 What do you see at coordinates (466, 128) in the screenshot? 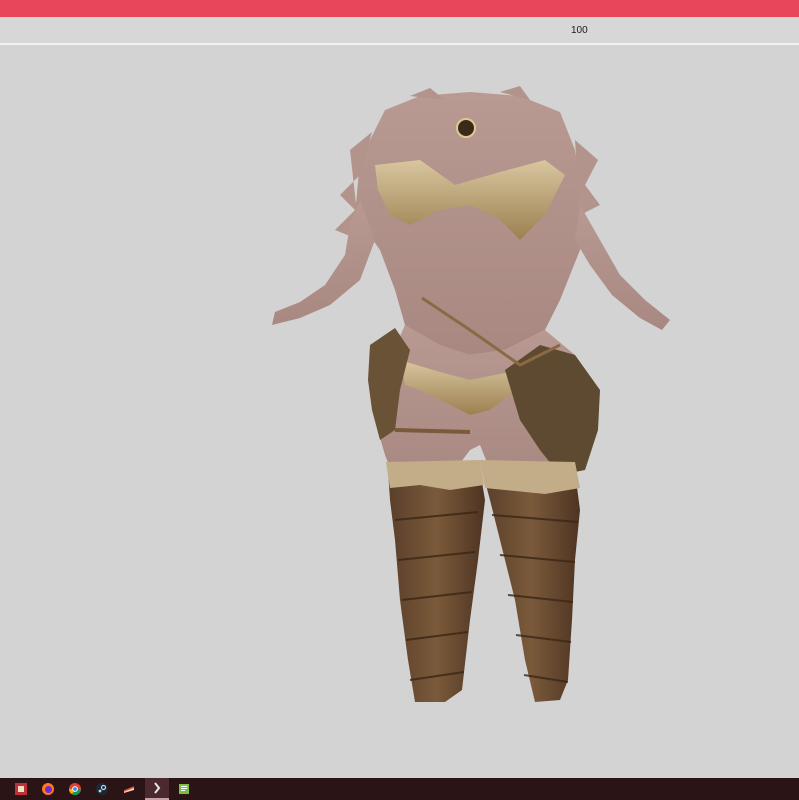
I see `model-amulet` at bounding box center [466, 128].